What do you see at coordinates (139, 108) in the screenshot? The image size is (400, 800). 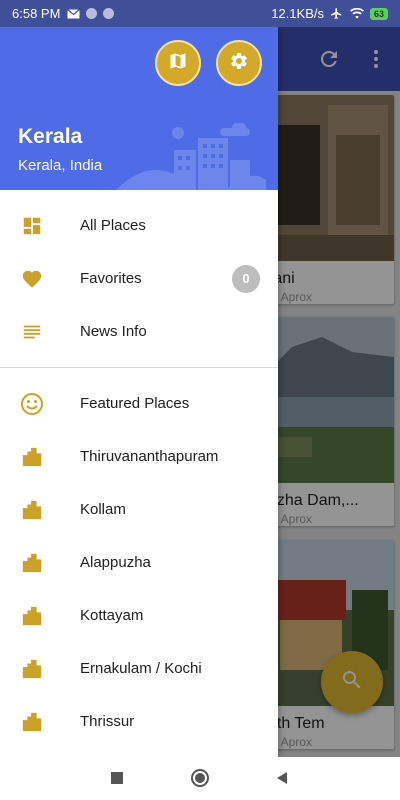 I see `drawer-header: Kerala Kerala, India` at bounding box center [139, 108].